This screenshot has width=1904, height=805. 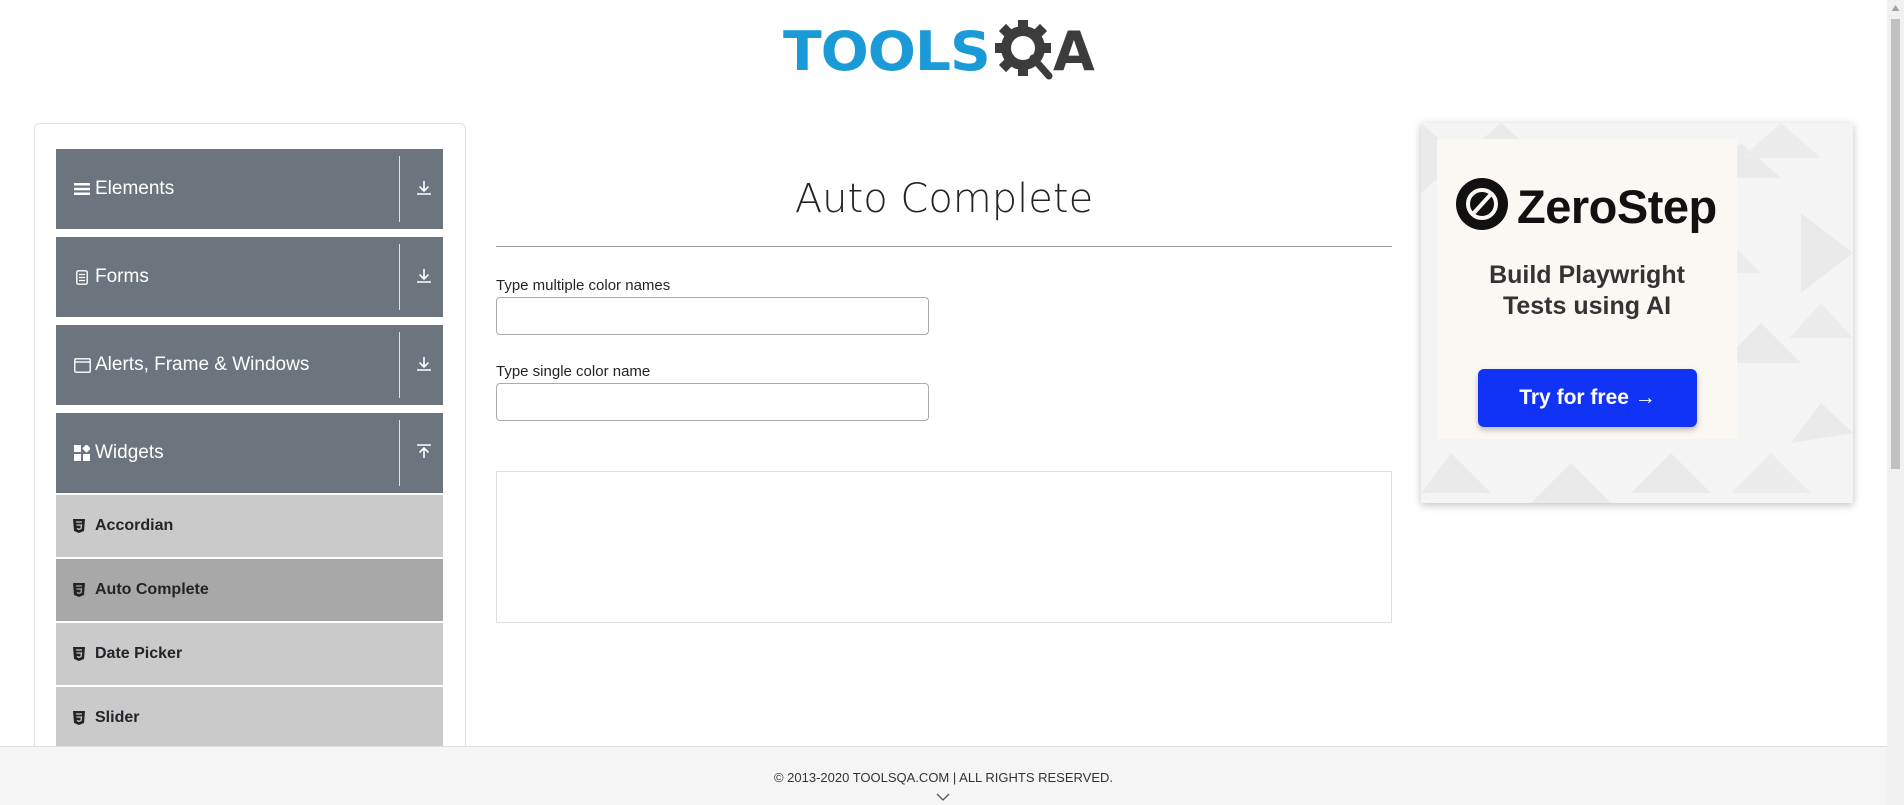 What do you see at coordinates (944, 199) in the screenshot?
I see `page-title: Auto Complete` at bounding box center [944, 199].